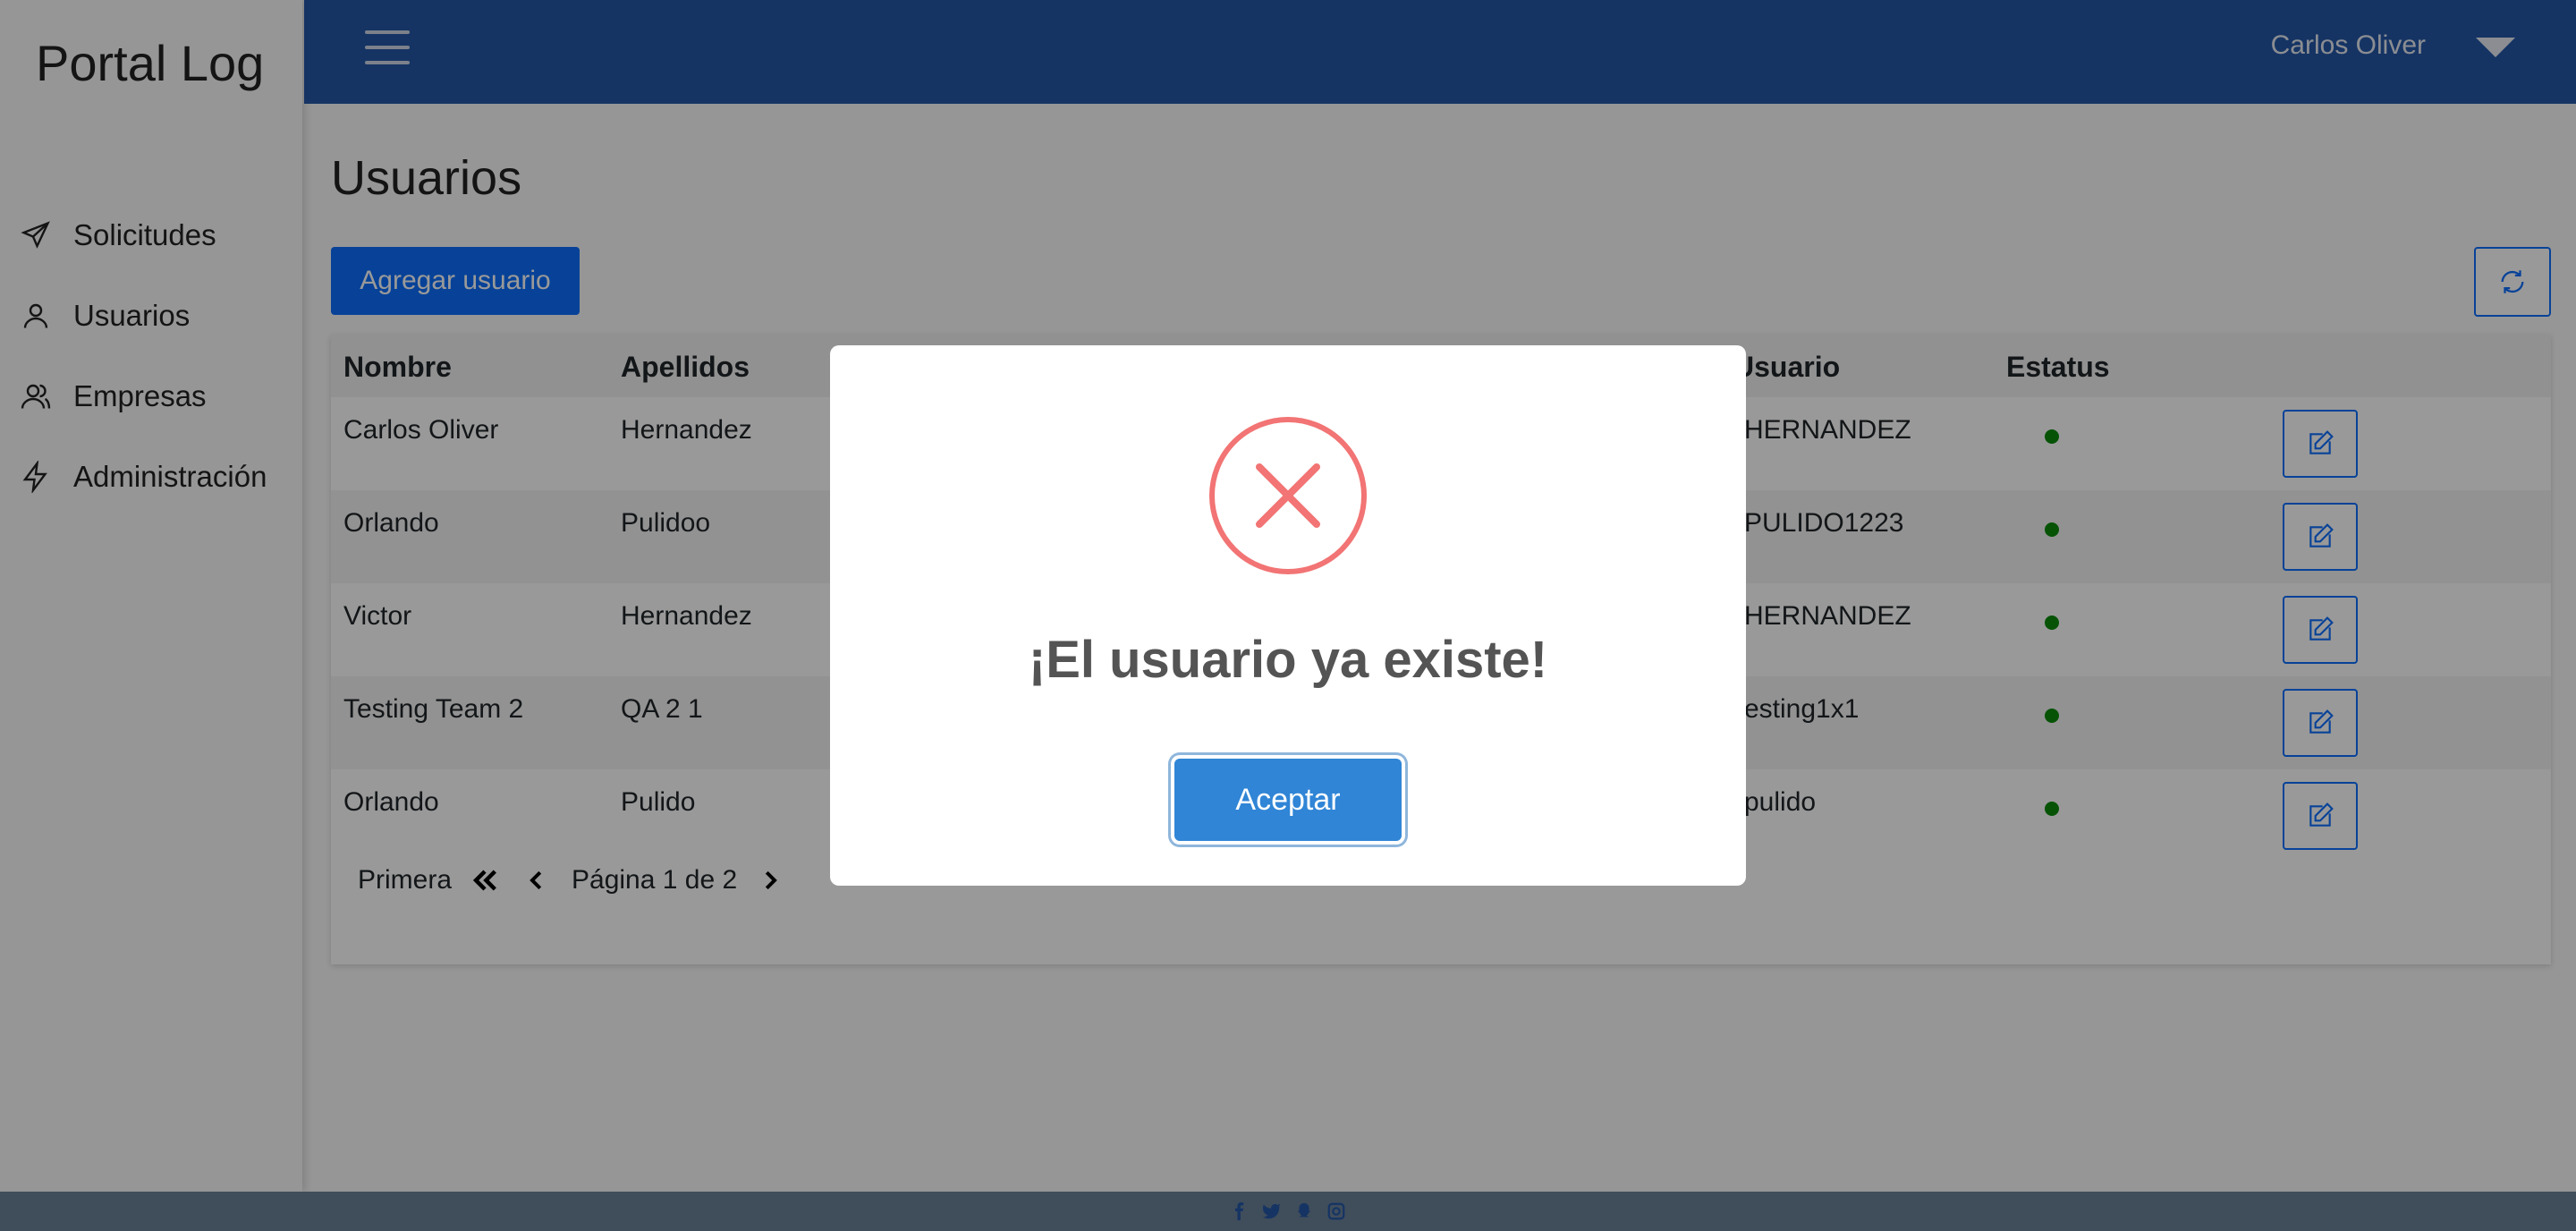 The image size is (2576, 1231). I want to click on error-x-icon, so click(1288, 495).